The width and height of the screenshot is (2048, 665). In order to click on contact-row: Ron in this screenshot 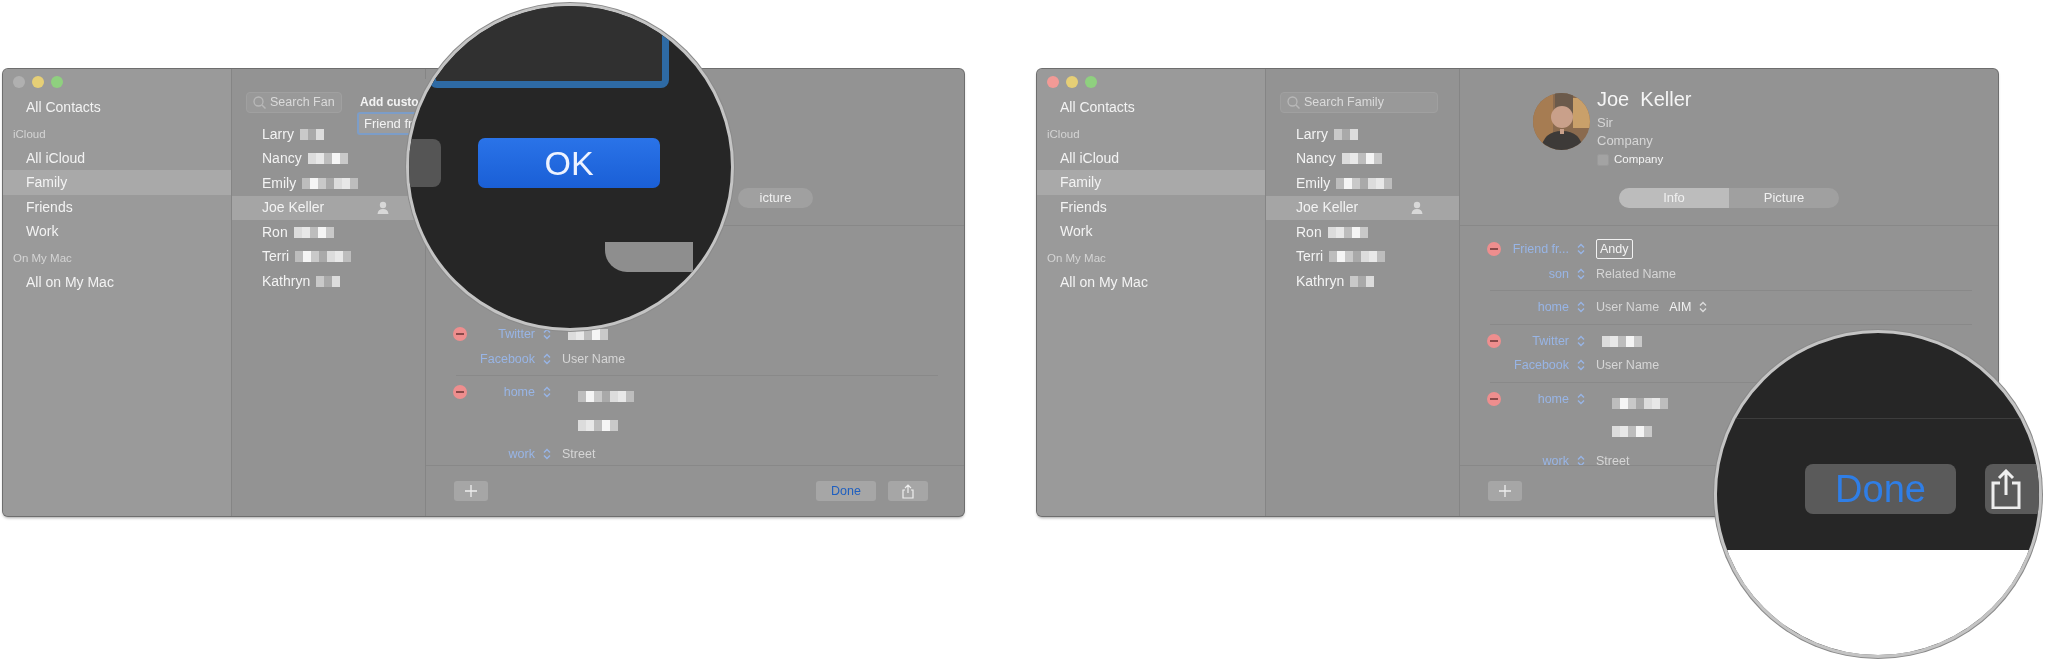, I will do `click(1362, 232)`.